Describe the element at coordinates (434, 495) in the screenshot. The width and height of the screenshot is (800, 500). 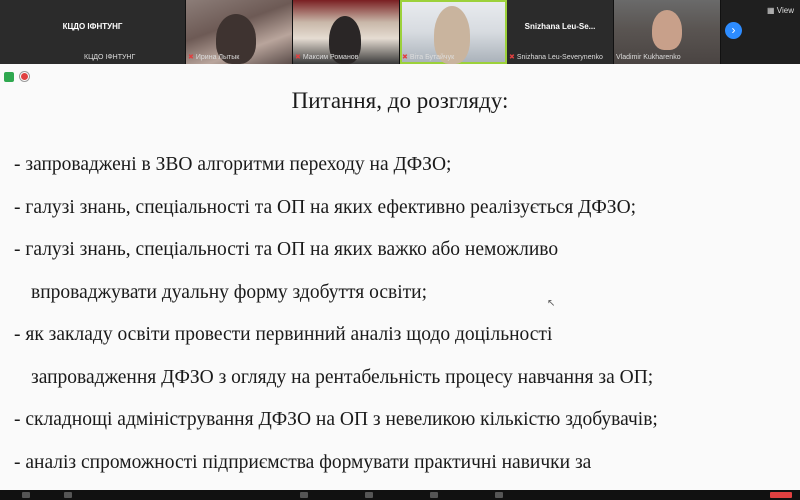
I see `share-screen-icon` at that location.